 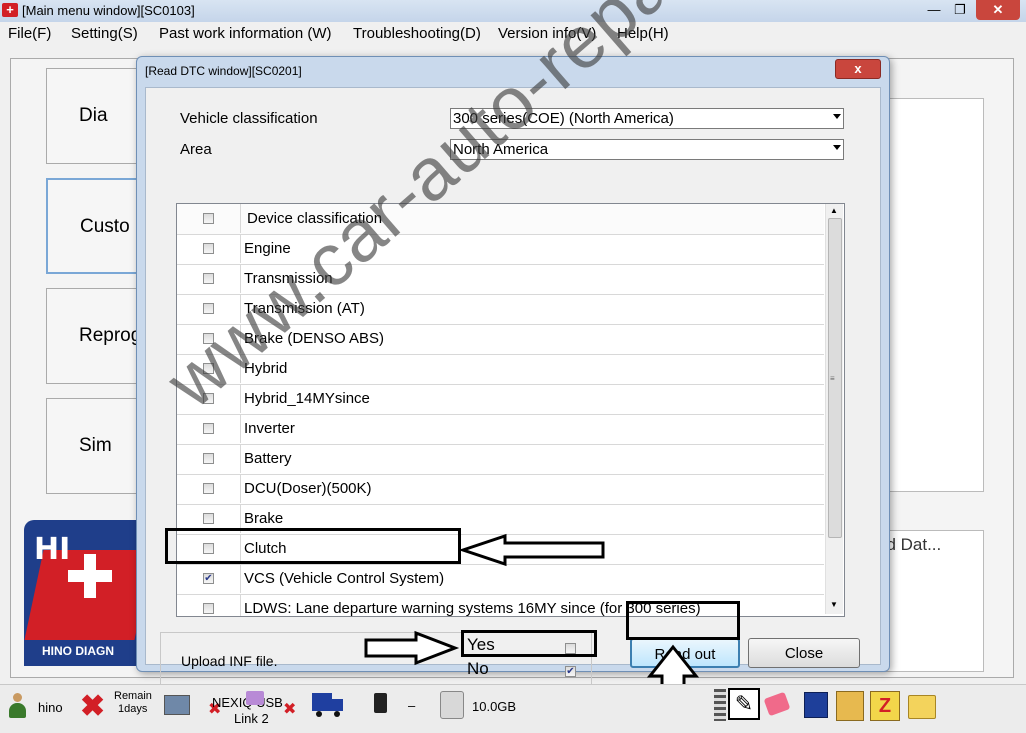 I want to click on user-icon, so click(x=17, y=706).